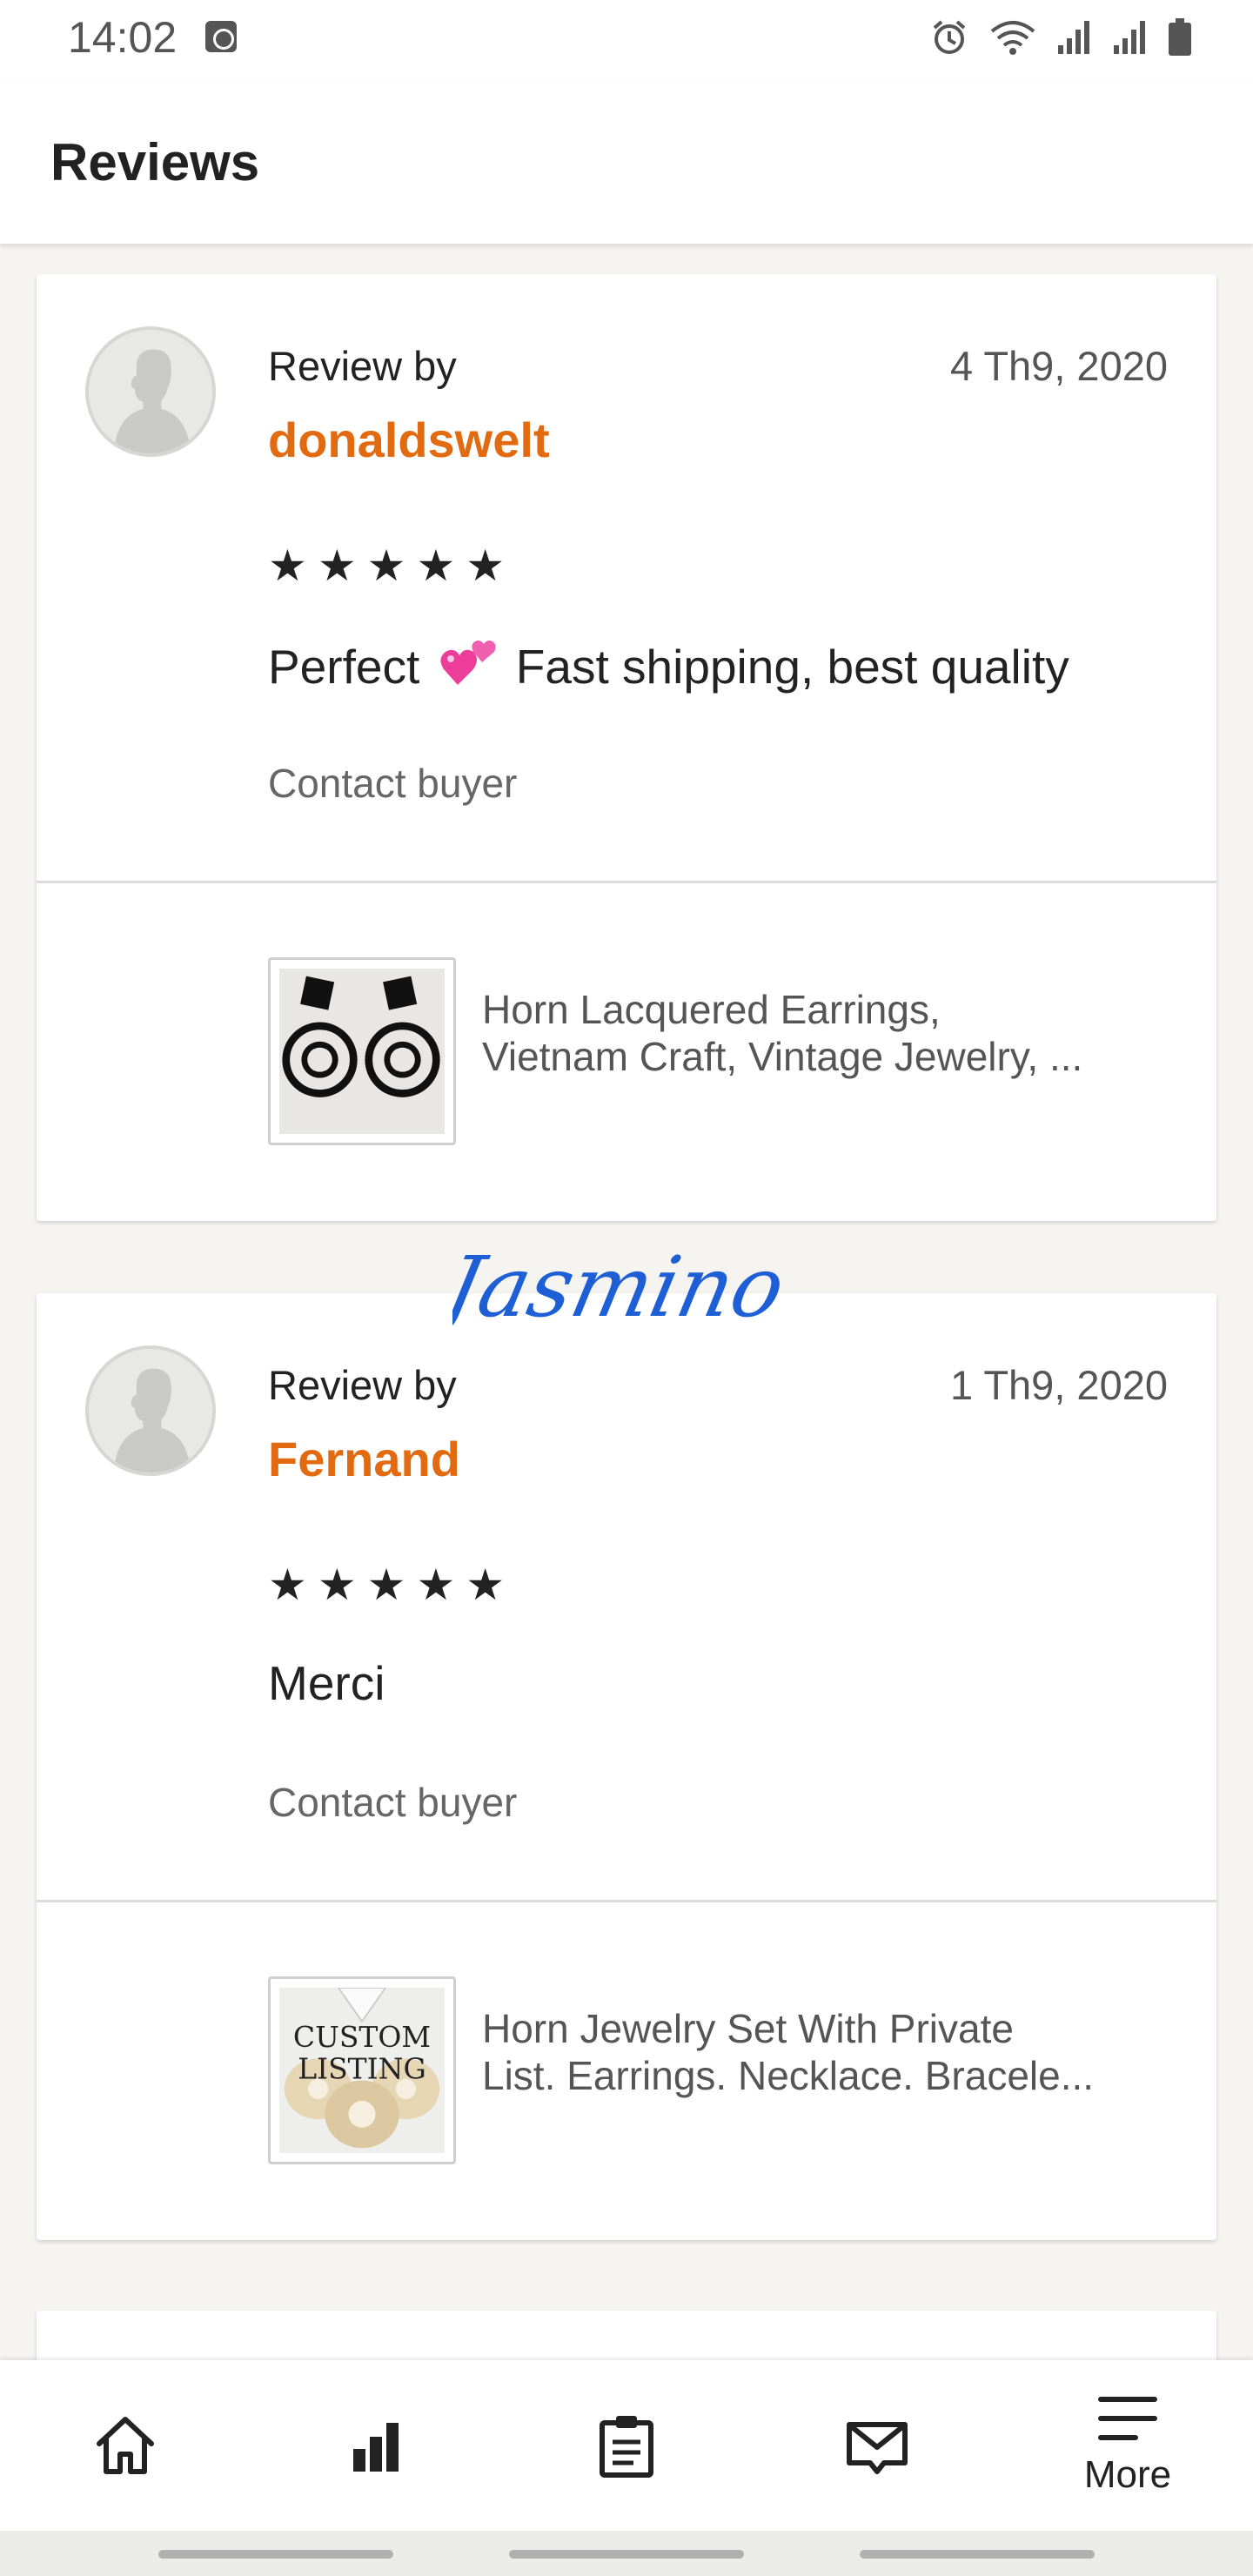 This screenshot has width=1253, height=2576. What do you see at coordinates (748, 2029) in the screenshot?
I see `listing-title-line-1: Horn Jewelry Set With Private` at bounding box center [748, 2029].